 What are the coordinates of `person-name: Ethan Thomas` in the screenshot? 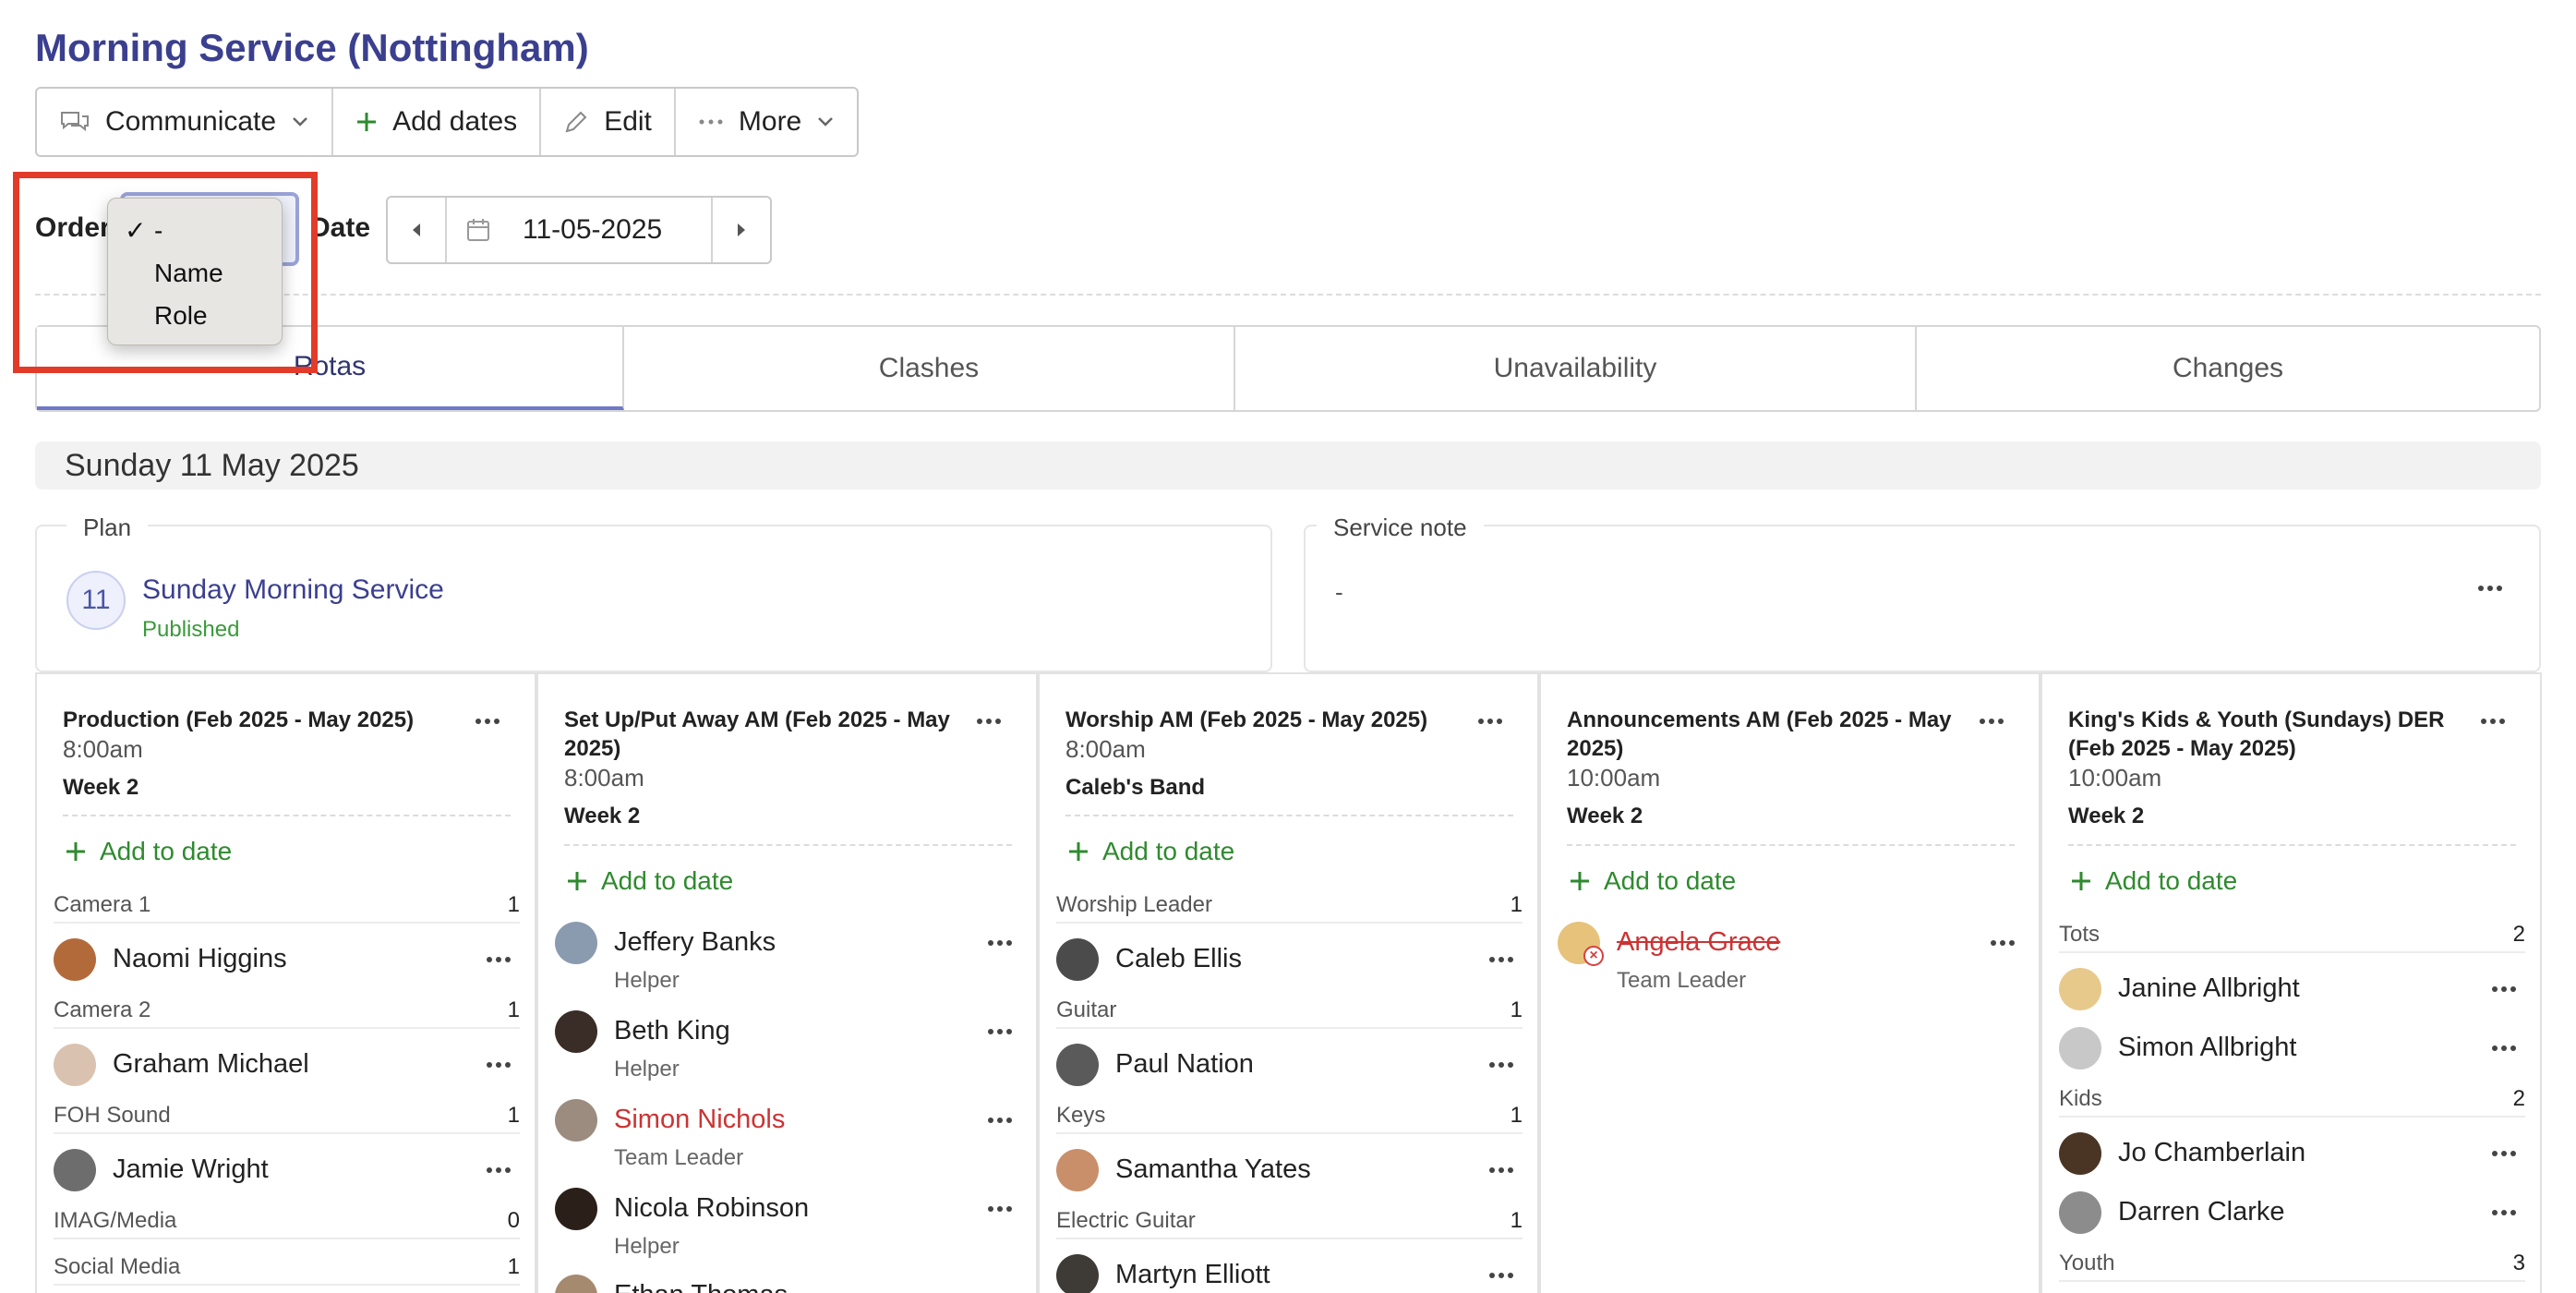 It's located at (701, 1286).